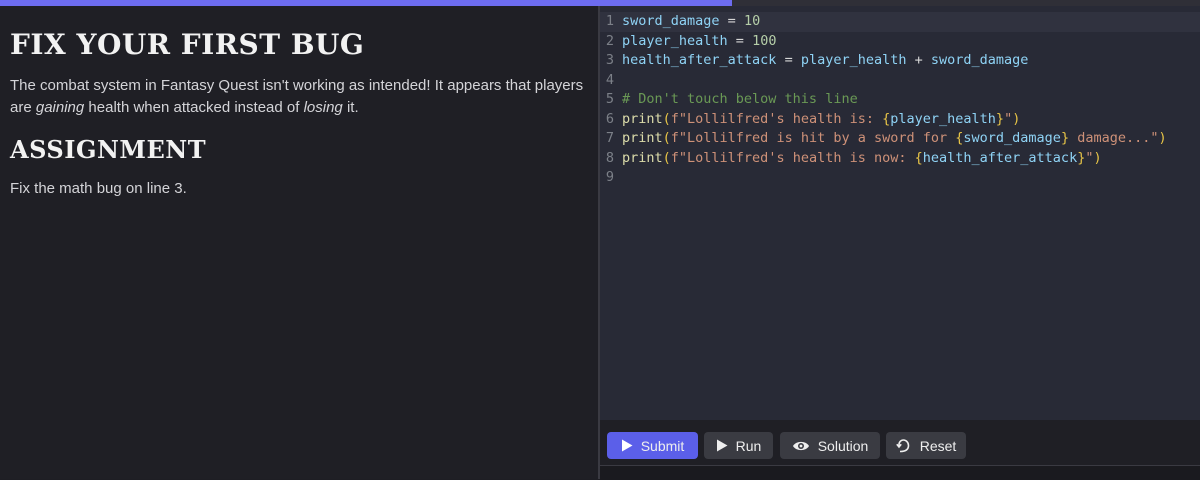  What do you see at coordinates (1114, 138) in the screenshot?
I see `code-string: damage..."` at bounding box center [1114, 138].